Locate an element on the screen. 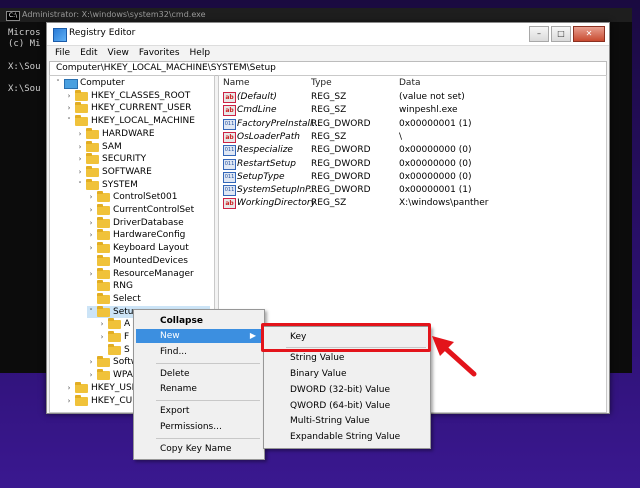 Image resolution: width=640 pixels, height=488 pixels. menu-item-export: Export is located at coordinates (199, 411).